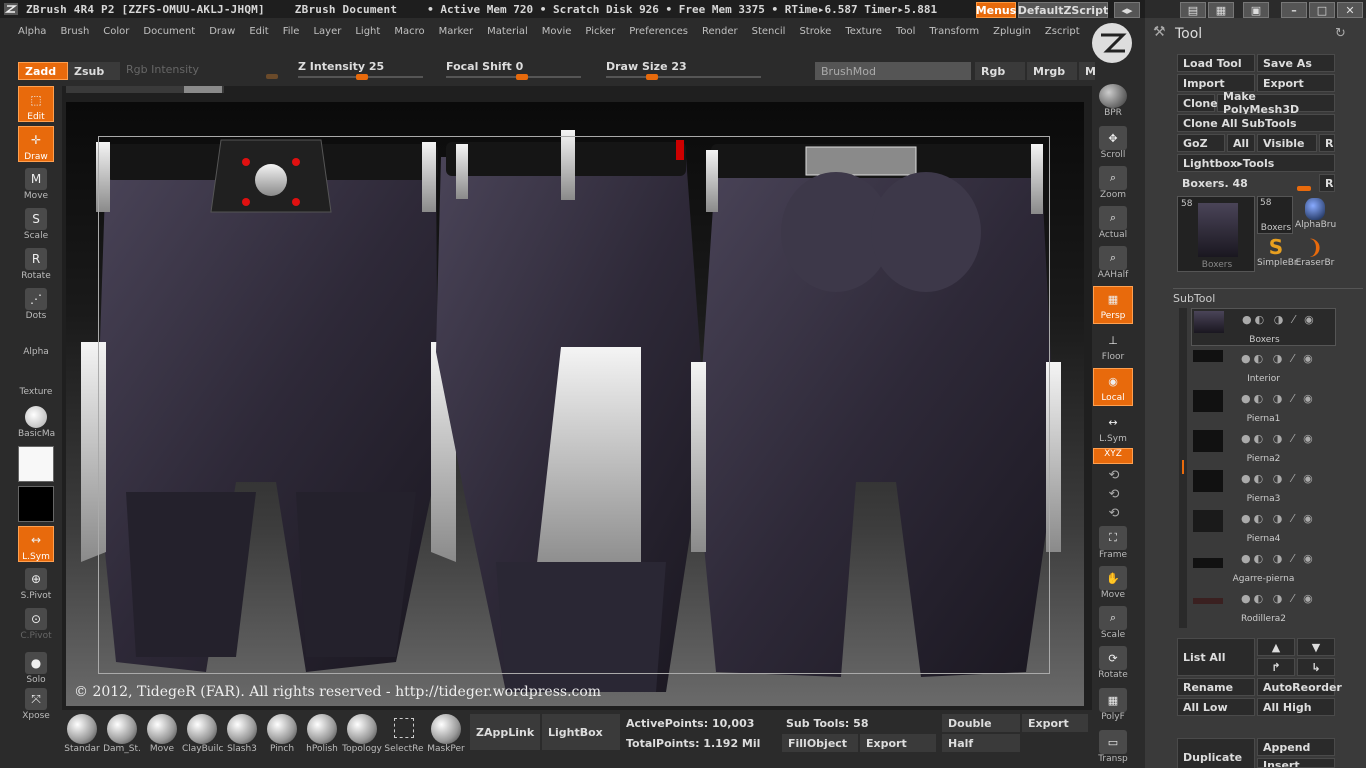 The height and width of the screenshot is (768, 1366). Describe the element at coordinates (516, 70) in the screenshot. I see `focal-shift-slider: Focal Shift 0` at that location.